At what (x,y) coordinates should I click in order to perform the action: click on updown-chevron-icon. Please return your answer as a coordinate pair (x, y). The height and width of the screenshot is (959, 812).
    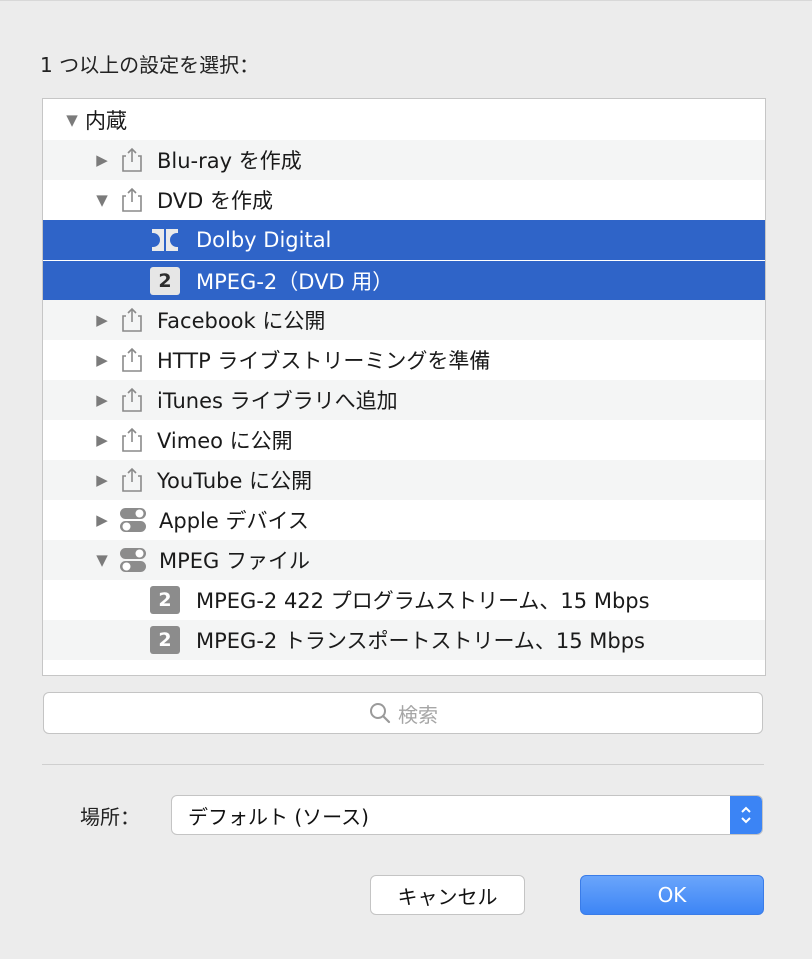
    Looking at the image, I should click on (746, 815).